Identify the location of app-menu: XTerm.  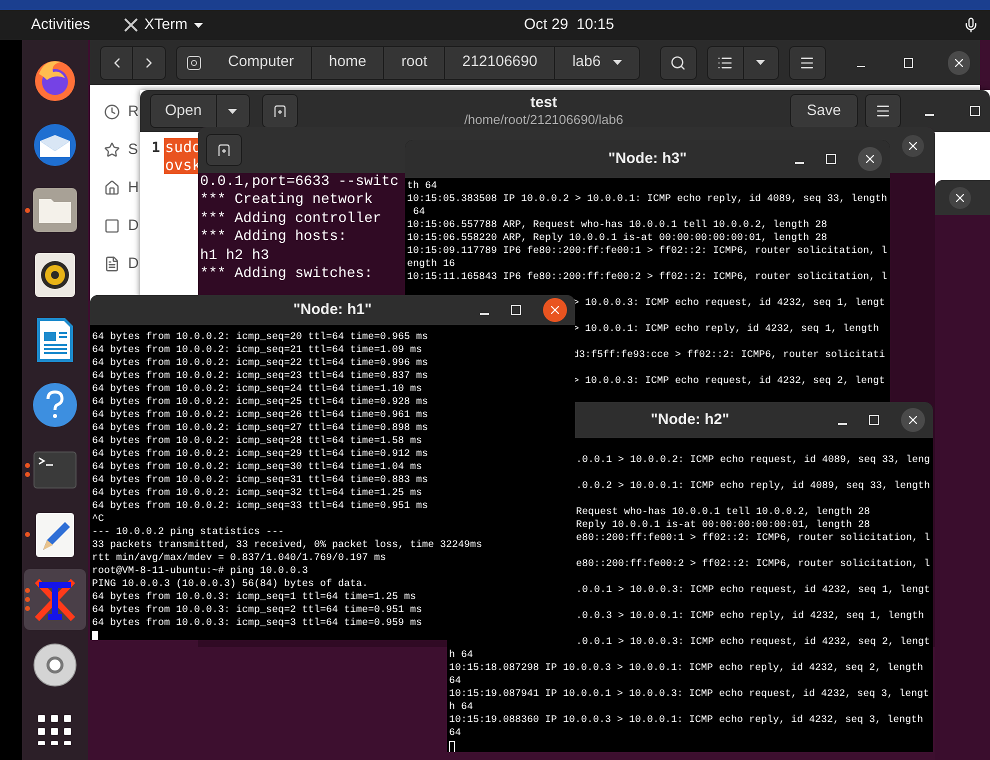
(163, 25).